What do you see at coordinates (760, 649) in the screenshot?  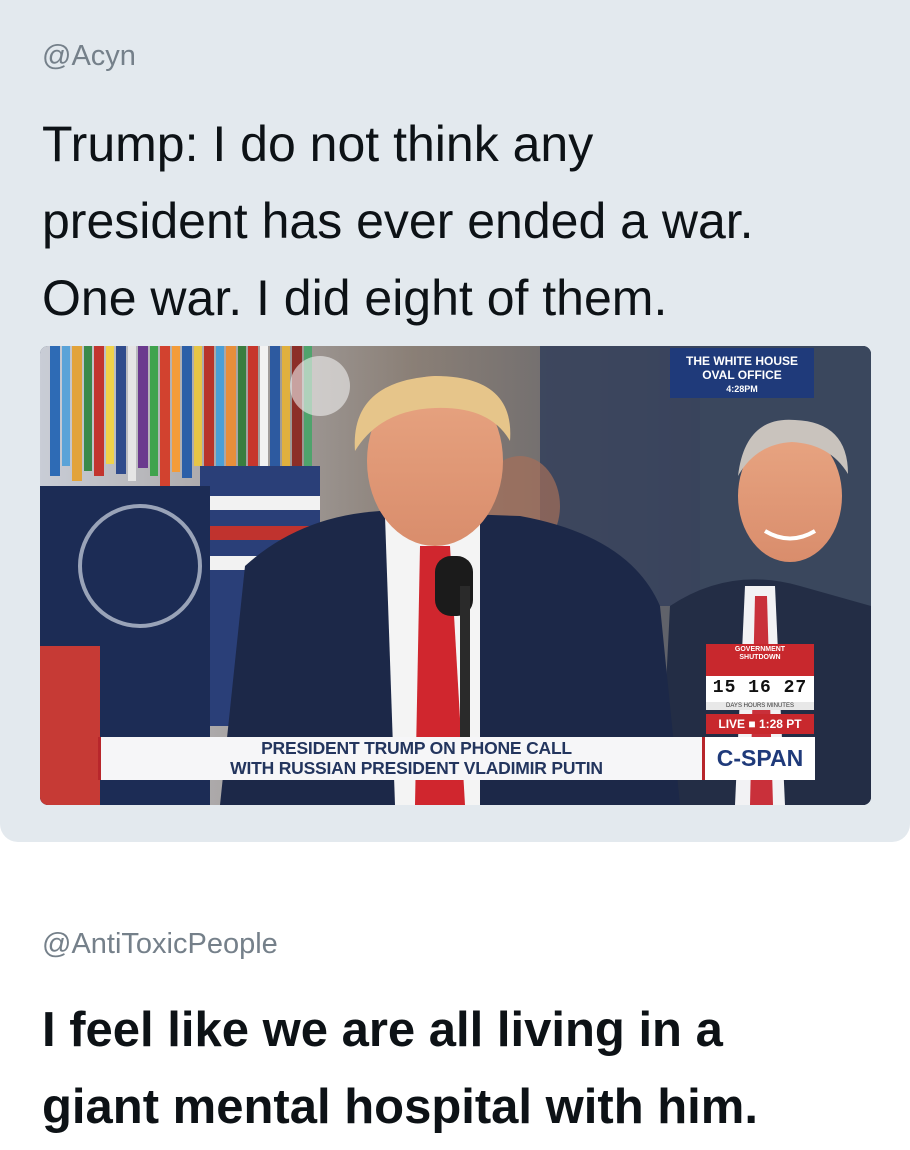 I see `shutdown-line: GOVERNMENT` at bounding box center [760, 649].